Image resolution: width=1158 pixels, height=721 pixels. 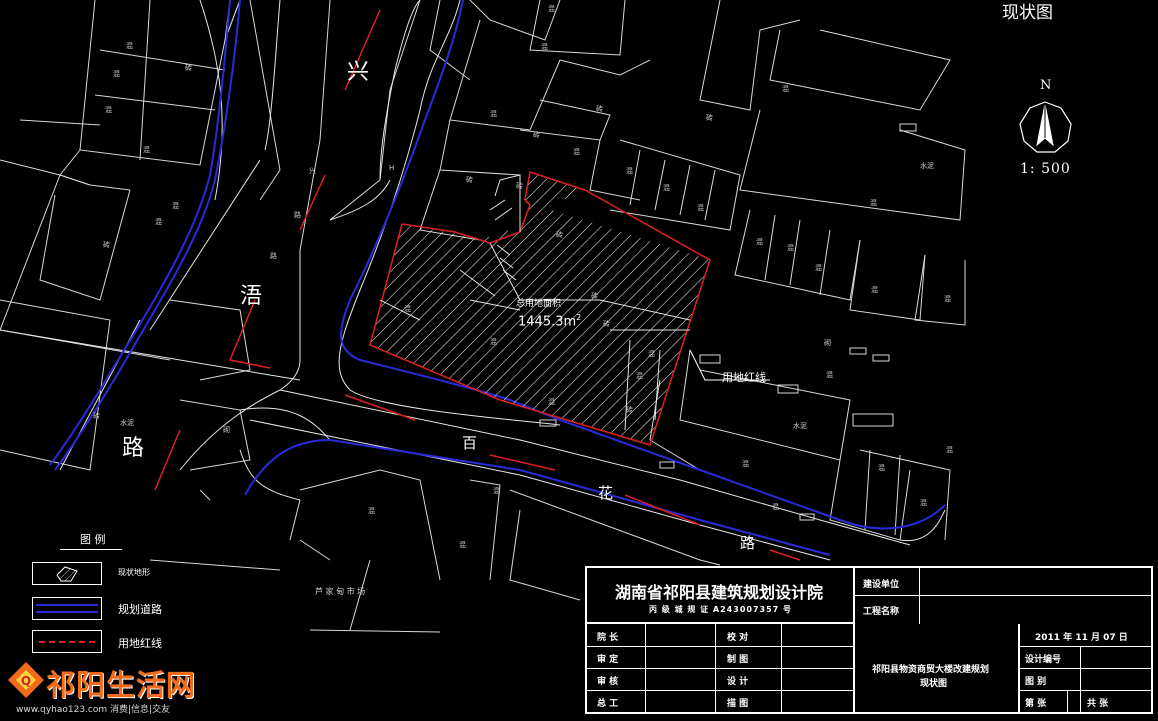 What do you see at coordinates (608, 682) in the screenshot?
I see `sig-label-review: 审 核` at bounding box center [608, 682].